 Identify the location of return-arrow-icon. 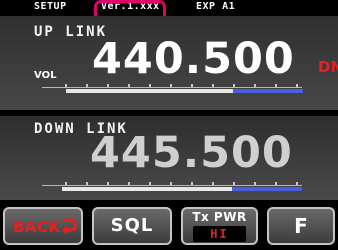
(69, 226).